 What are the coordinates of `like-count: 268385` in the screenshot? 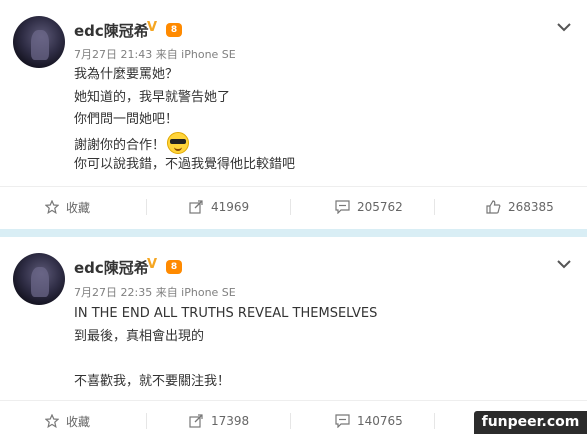 It's located at (531, 207).